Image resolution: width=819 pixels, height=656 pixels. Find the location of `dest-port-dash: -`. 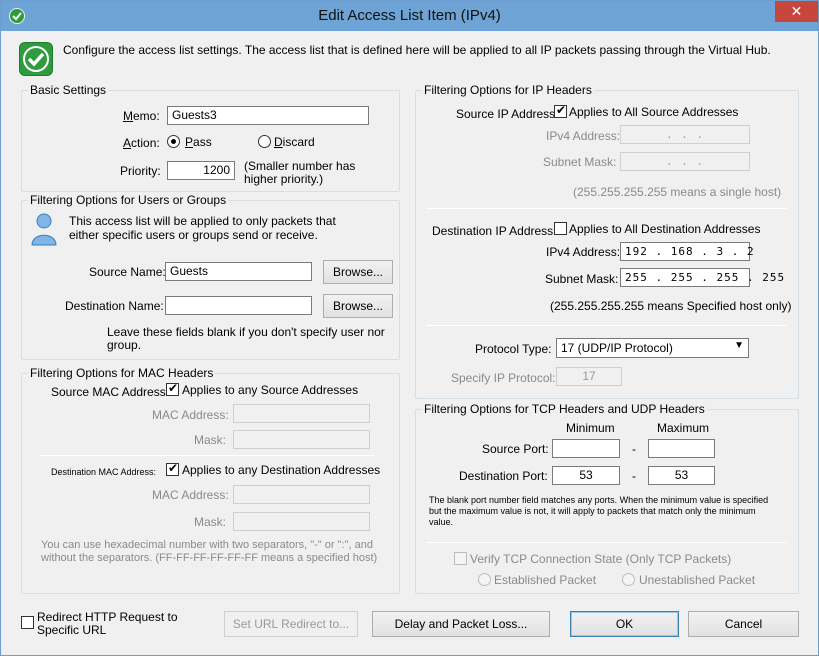

dest-port-dash: - is located at coordinates (634, 476).